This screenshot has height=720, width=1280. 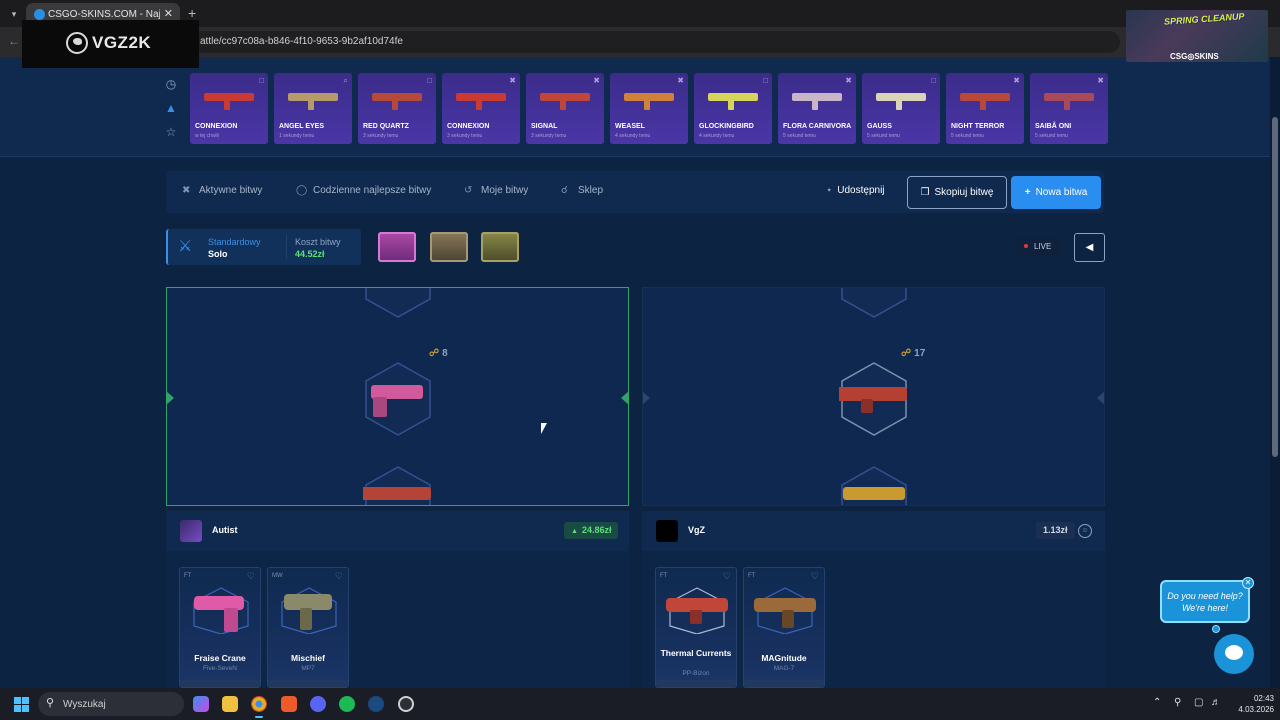 I want to click on chrome-icon, so click(x=259, y=707).